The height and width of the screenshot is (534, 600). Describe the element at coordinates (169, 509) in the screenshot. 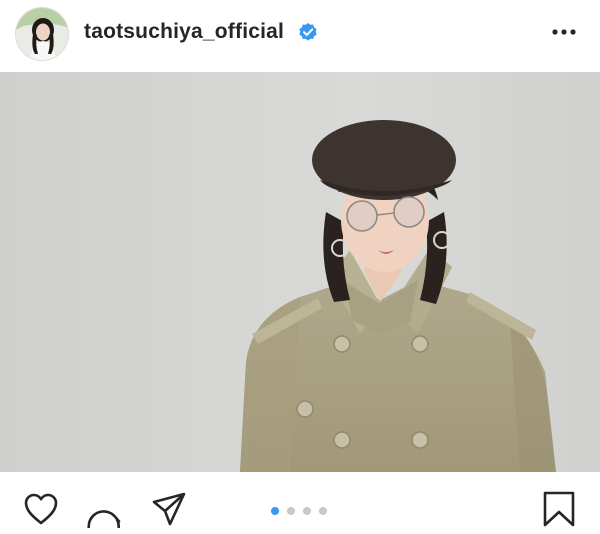

I see `share-icon` at that location.